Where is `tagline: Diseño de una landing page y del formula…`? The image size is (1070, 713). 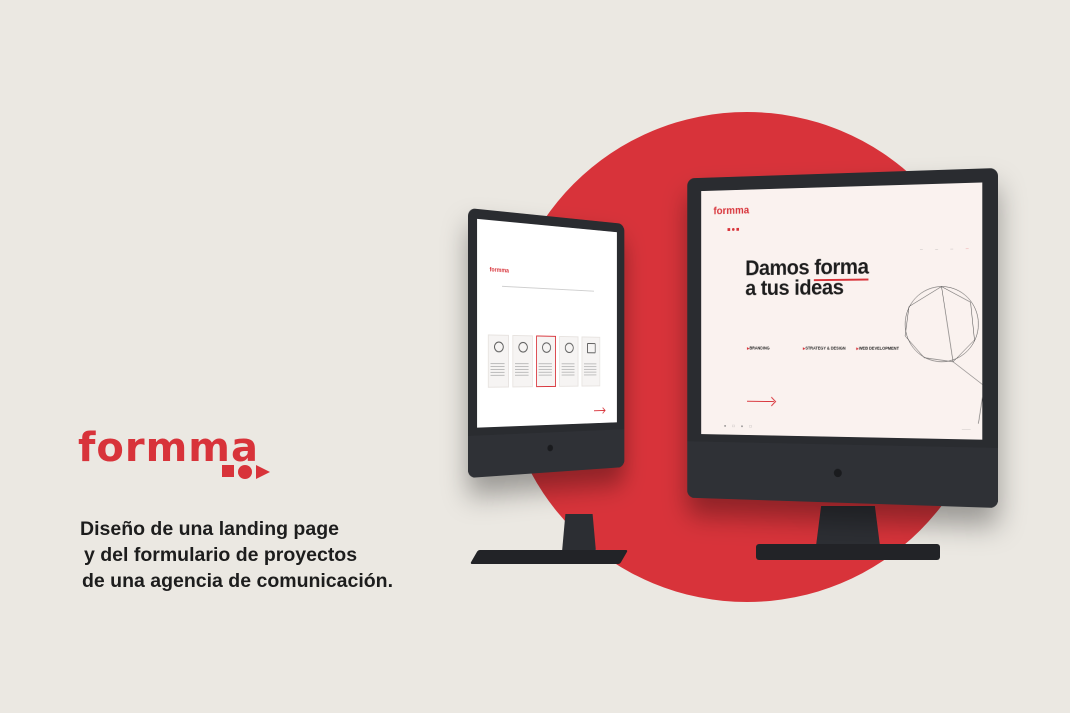
tagline: Diseño de una landing page y del formula… is located at coordinates (260, 555).